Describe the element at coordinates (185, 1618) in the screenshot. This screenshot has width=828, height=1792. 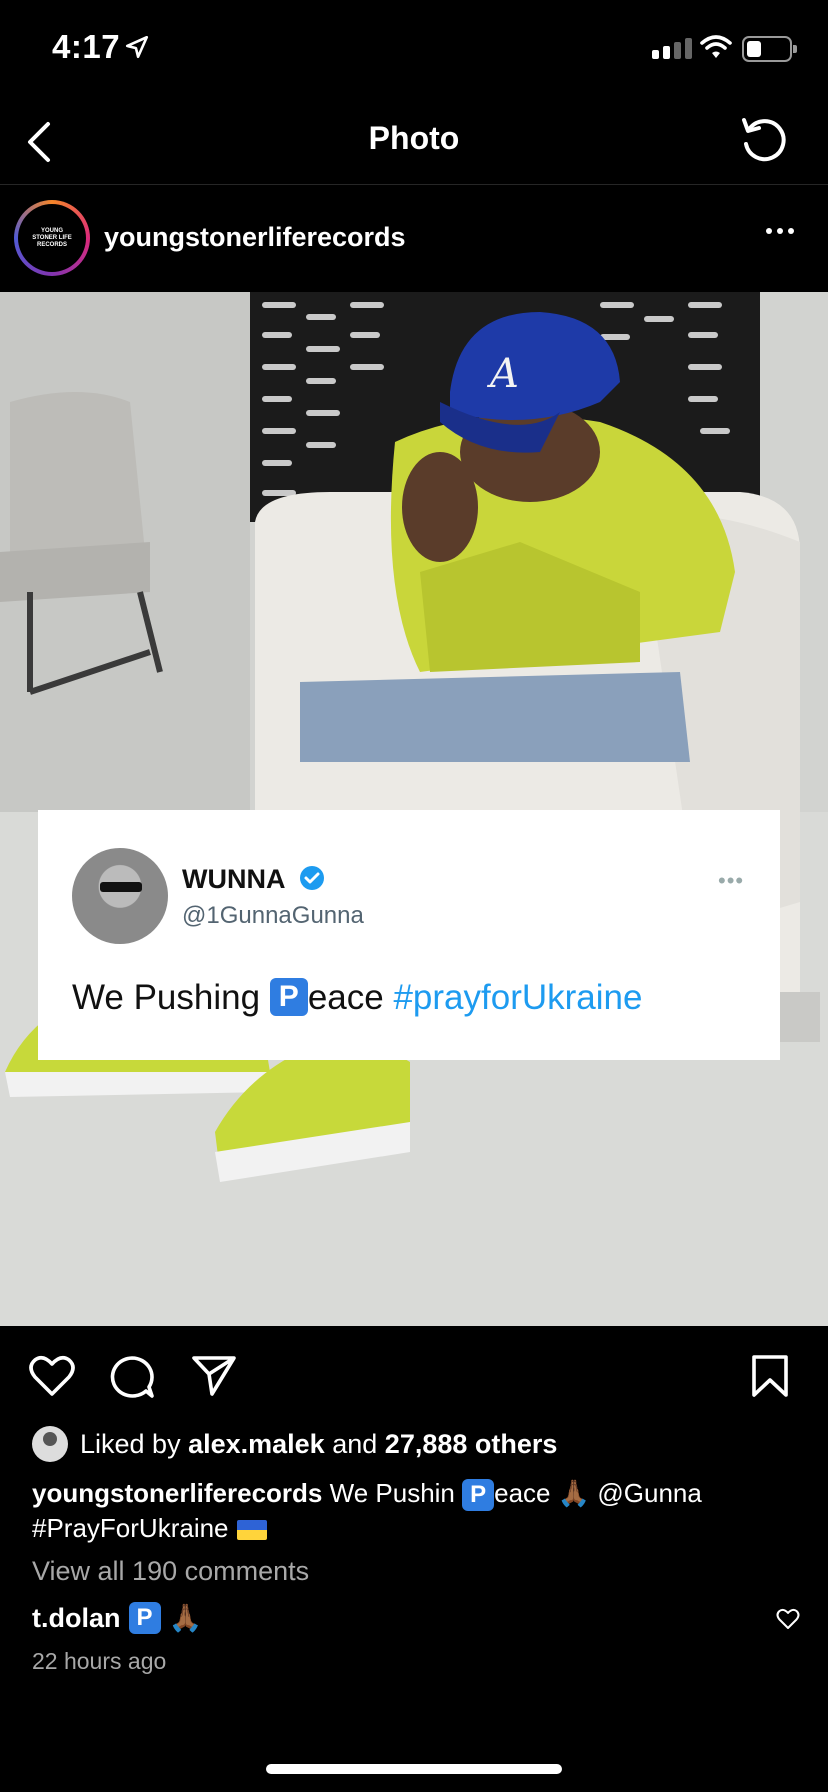
I see `comment-pray-emoji: 🙏🏾` at that location.